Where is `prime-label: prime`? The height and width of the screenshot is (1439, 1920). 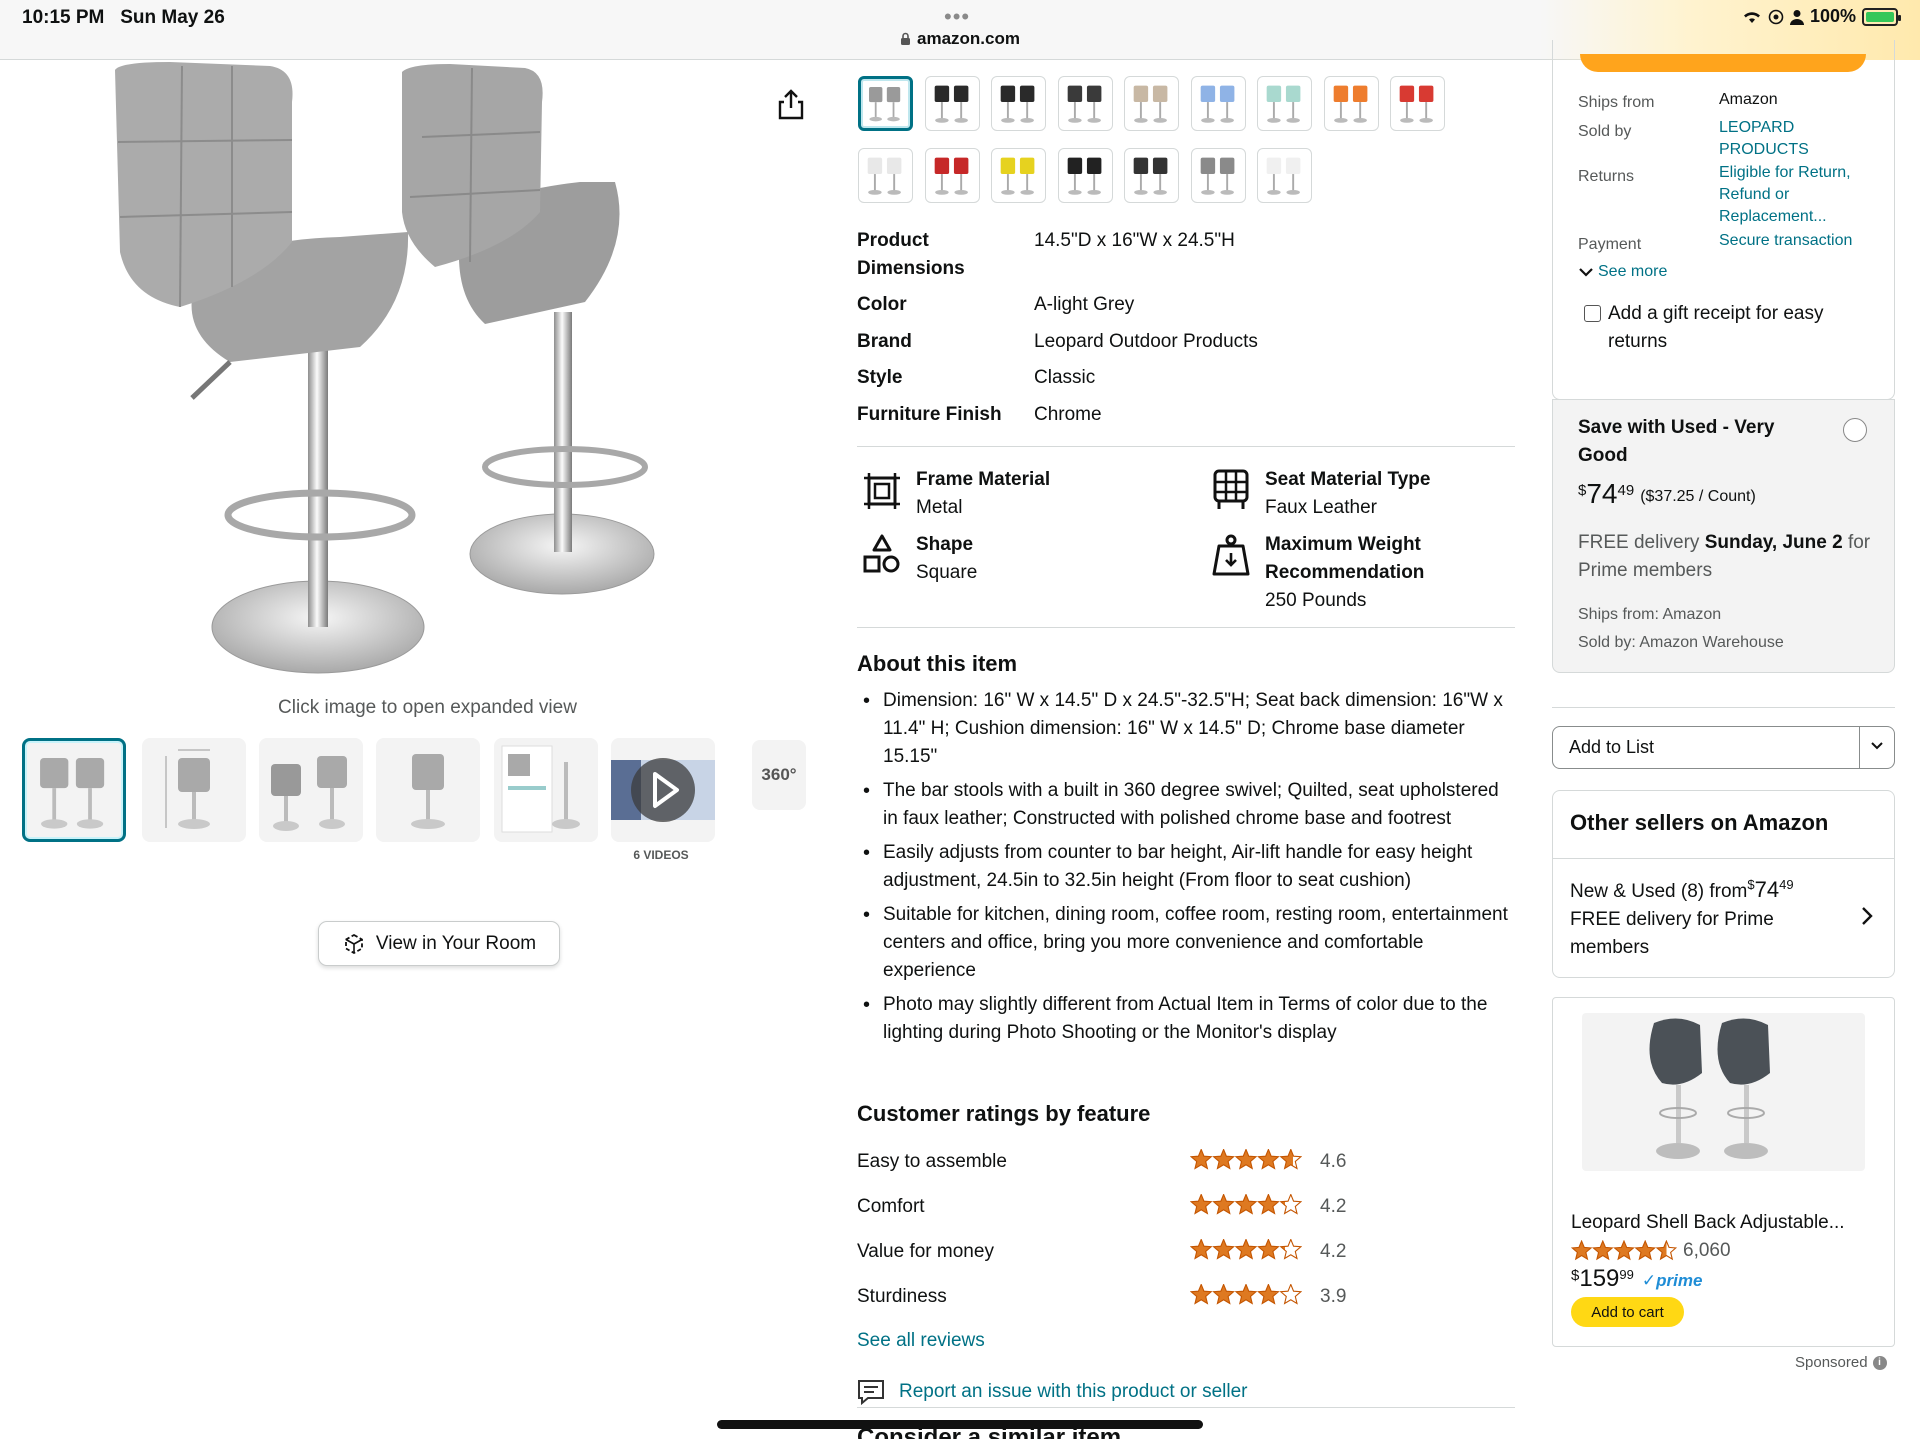 prime-label: prime is located at coordinates (1679, 1280).